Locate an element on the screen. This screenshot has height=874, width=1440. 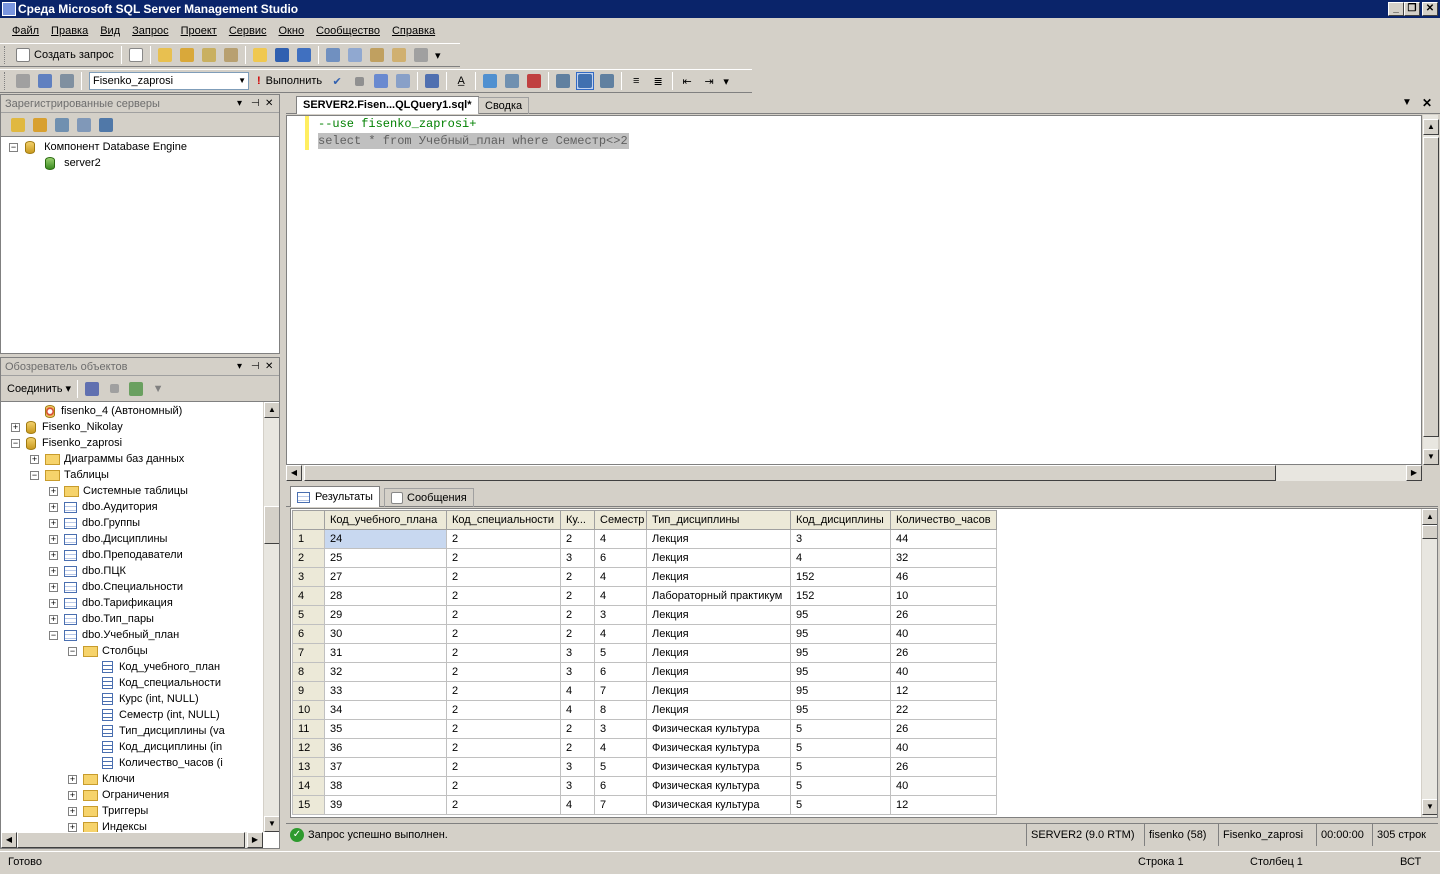
grid-cell: 36 is located at coordinates (385, 748).